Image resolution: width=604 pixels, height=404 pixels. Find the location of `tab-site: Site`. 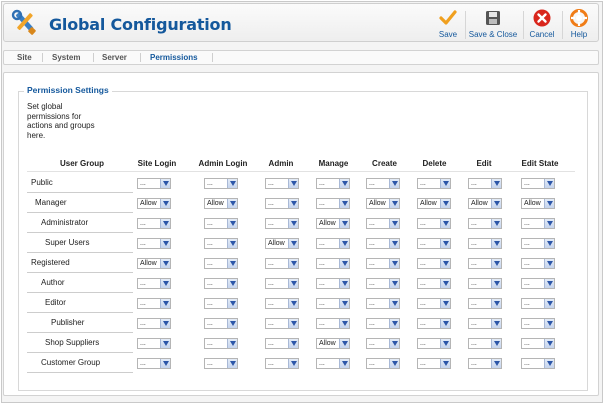

tab-site: Site is located at coordinates (24, 57).